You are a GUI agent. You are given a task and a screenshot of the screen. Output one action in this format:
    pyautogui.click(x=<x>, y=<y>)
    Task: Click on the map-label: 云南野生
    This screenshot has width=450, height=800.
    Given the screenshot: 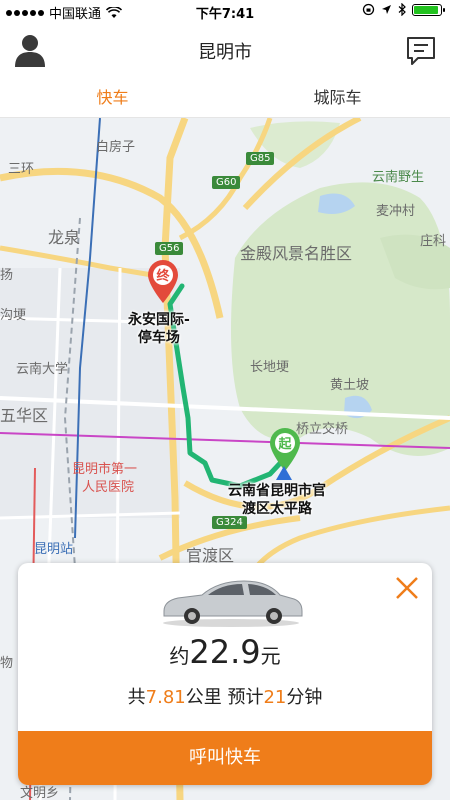 What is the action you would take?
    pyautogui.click(x=398, y=177)
    